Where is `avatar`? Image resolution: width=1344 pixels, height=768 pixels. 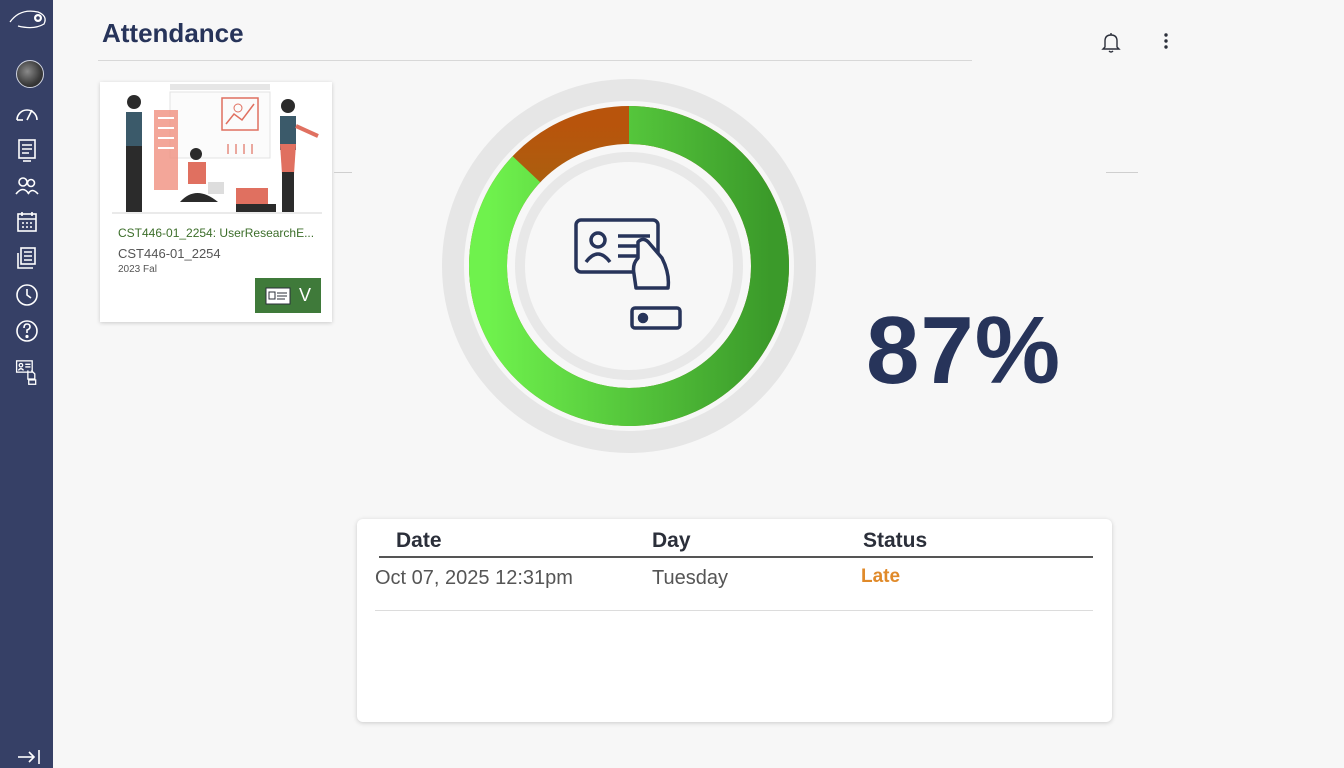
avatar is located at coordinates (30, 74).